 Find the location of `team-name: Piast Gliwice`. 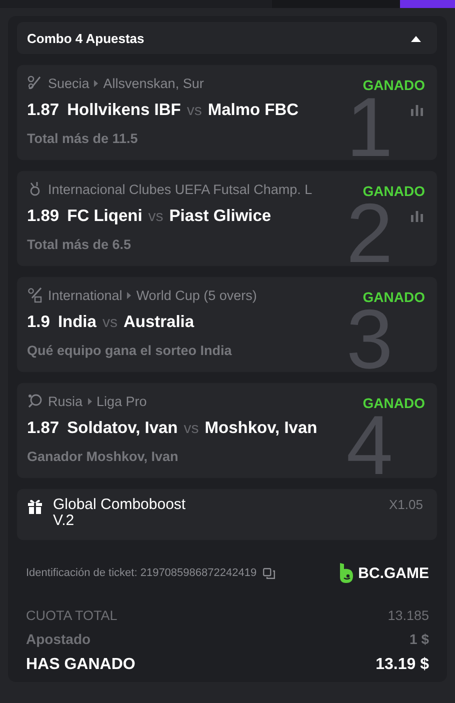

team-name: Piast Gliwice is located at coordinates (220, 216).